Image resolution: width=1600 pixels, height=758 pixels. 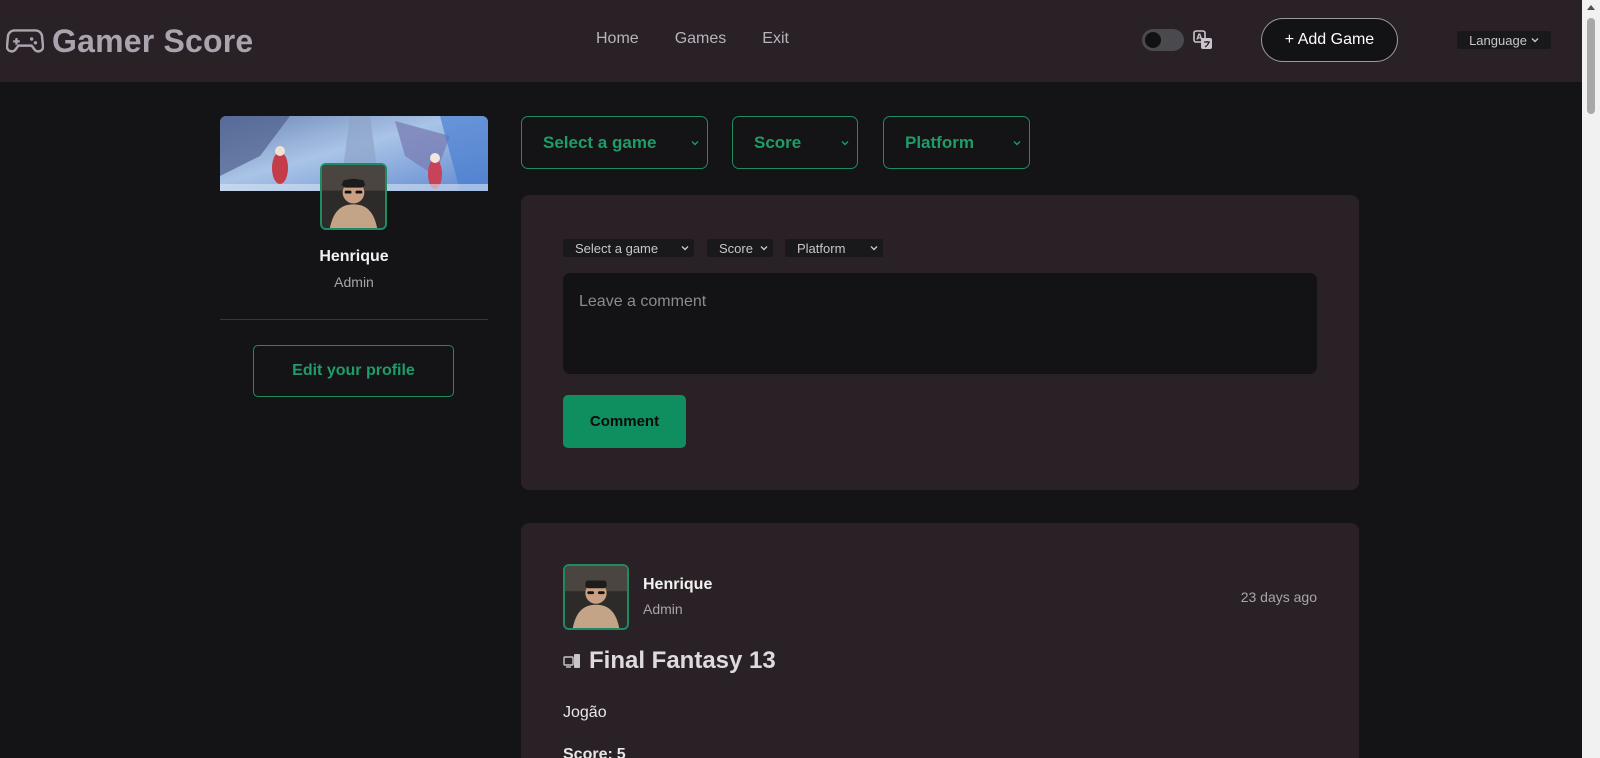 I want to click on scrollbar-thumb, so click(x=1591, y=66).